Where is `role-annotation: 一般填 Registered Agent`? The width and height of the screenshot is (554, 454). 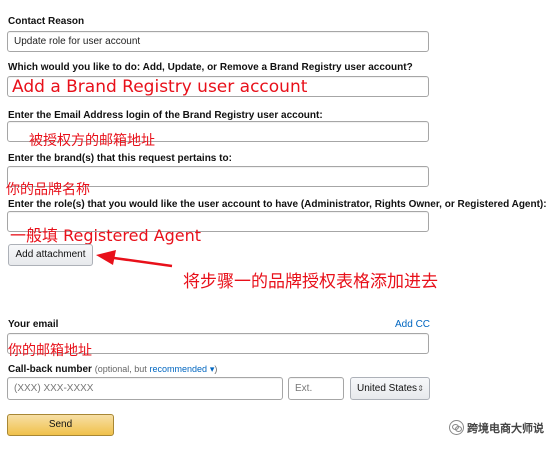
role-annotation: 一般填 Registered Agent is located at coordinates (106, 235).